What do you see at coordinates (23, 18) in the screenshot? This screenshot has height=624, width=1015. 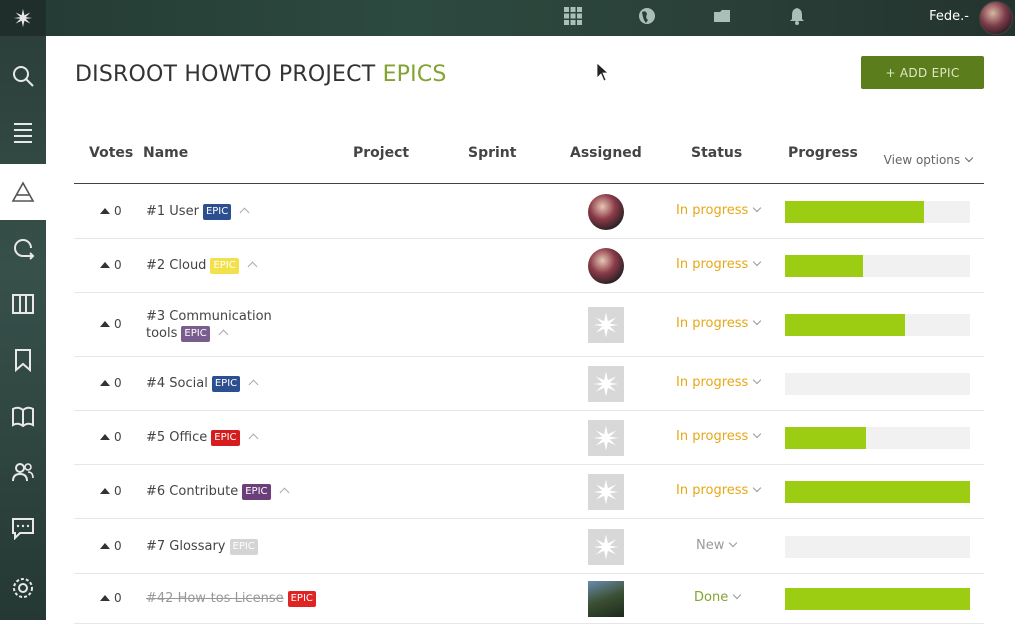 I see `flower-logo-icon` at bounding box center [23, 18].